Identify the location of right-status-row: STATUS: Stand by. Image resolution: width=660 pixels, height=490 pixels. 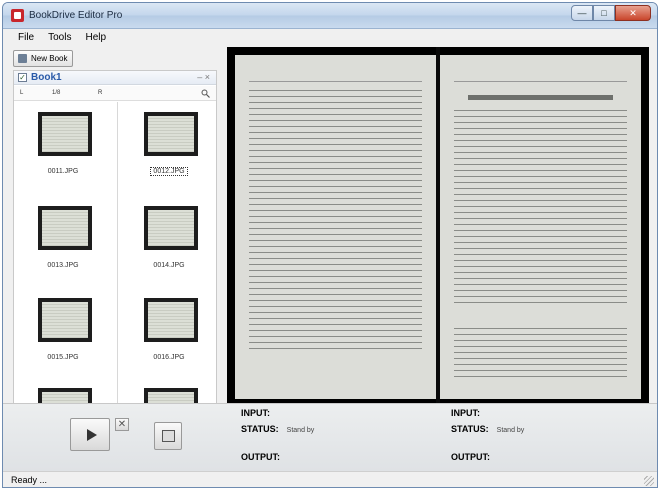
(487, 429).